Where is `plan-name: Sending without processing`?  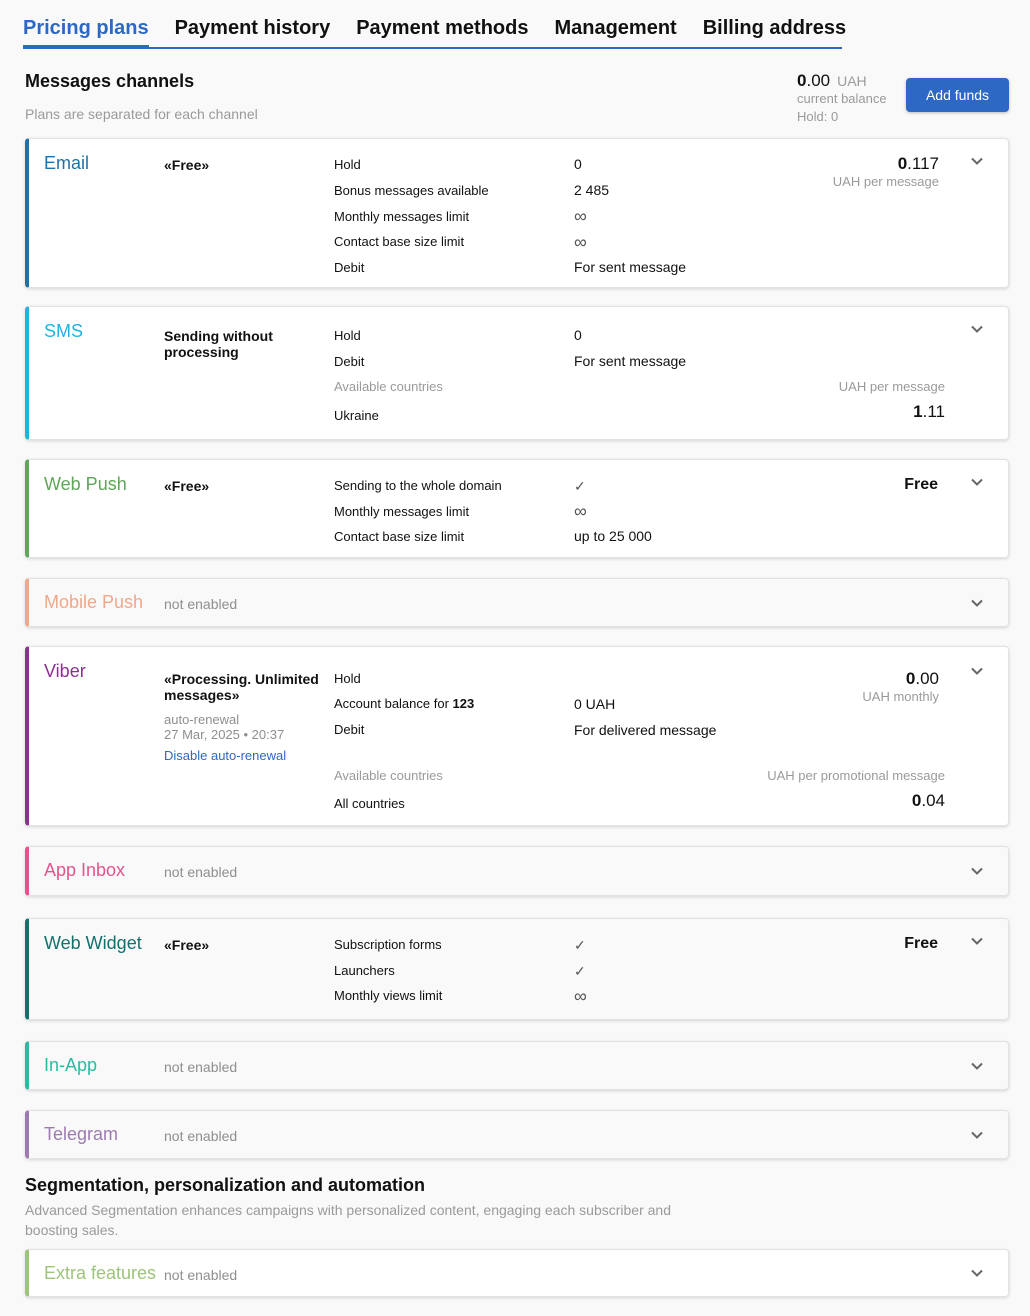 plan-name: Sending without processing is located at coordinates (218, 344).